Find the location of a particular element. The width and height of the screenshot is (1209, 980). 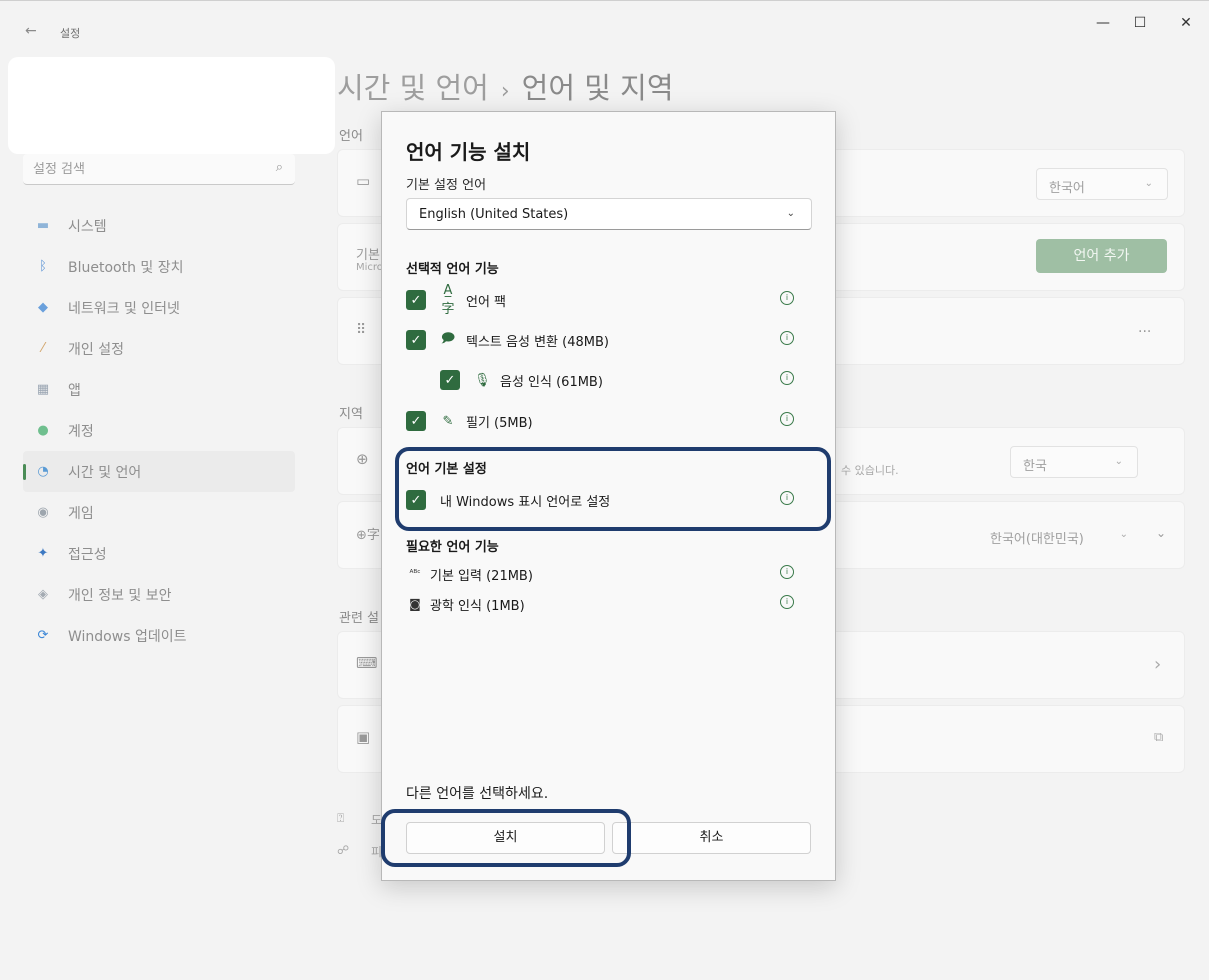

sidebar-item-apps: ▦ 앱 is located at coordinates (159, 389).